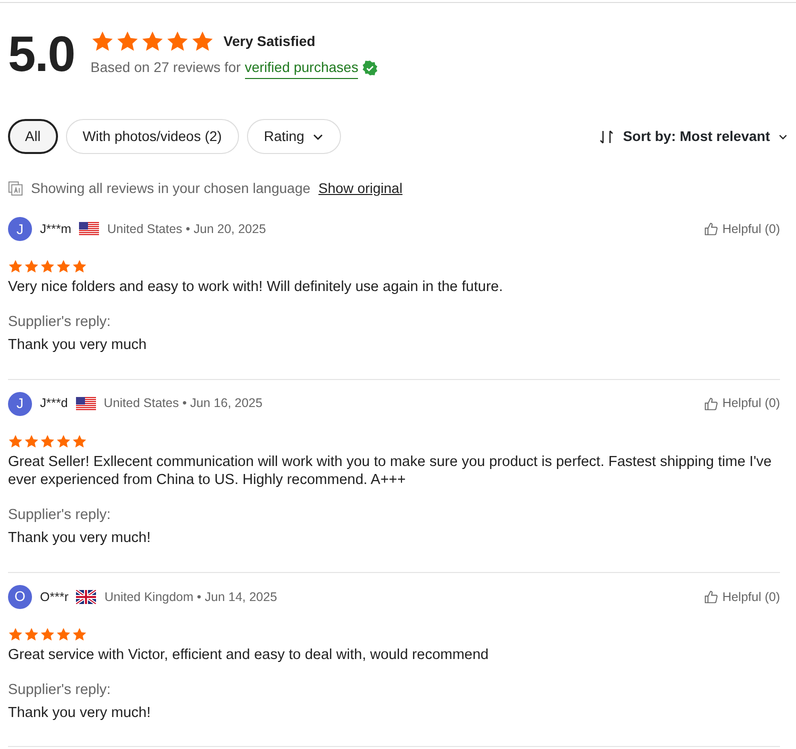 This screenshot has width=796, height=749. What do you see at coordinates (152, 136) in the screenshot?
I see `filter-chip: With photos/videos (2)` at bounding box center [152, 136].